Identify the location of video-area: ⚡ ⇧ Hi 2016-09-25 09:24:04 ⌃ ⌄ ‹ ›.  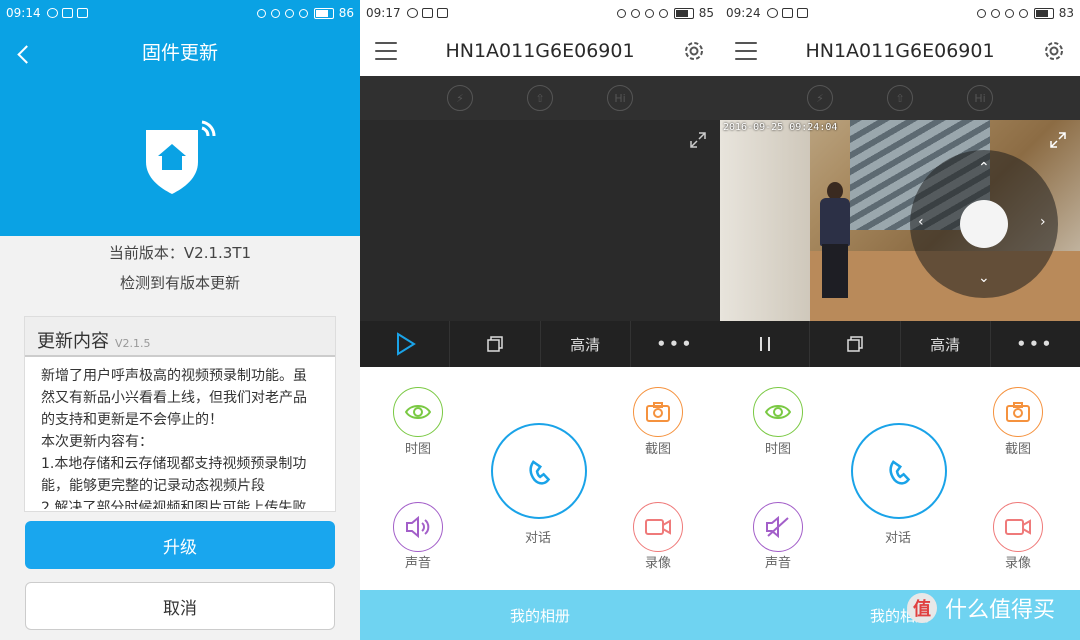
(900, 198).